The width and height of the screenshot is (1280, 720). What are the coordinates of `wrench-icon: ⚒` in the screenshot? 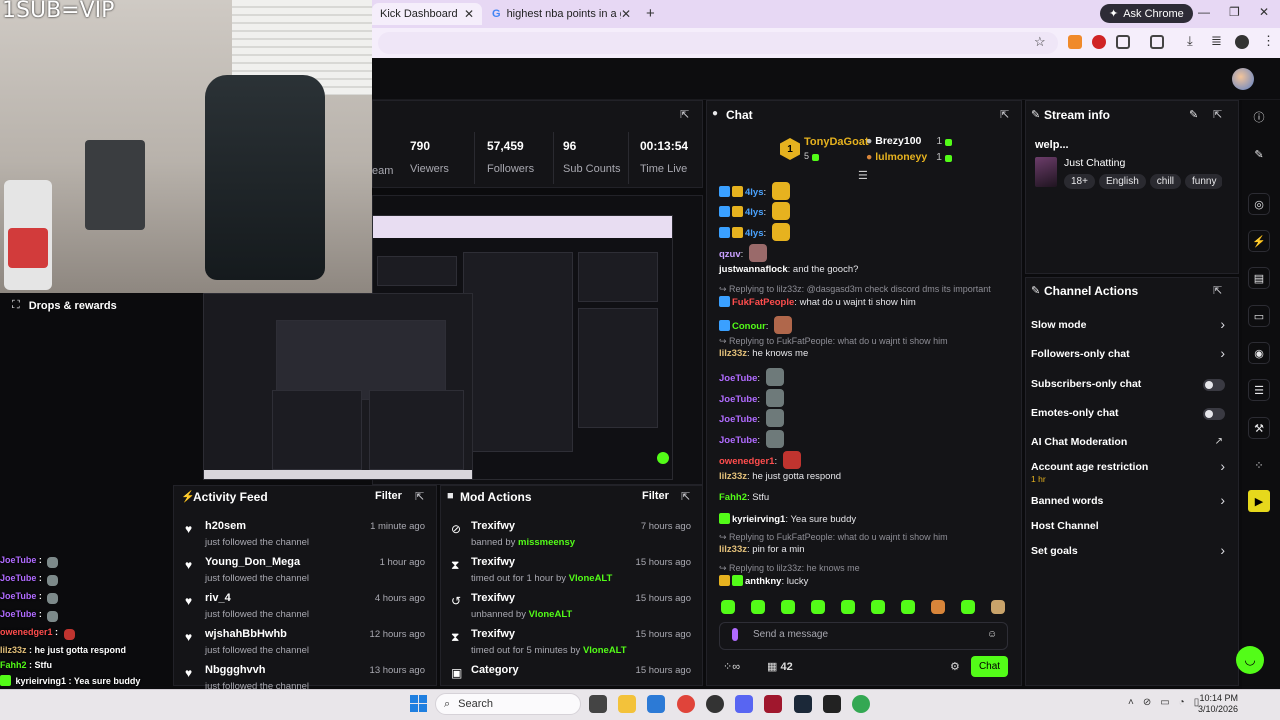 It's located at (1259, 428).